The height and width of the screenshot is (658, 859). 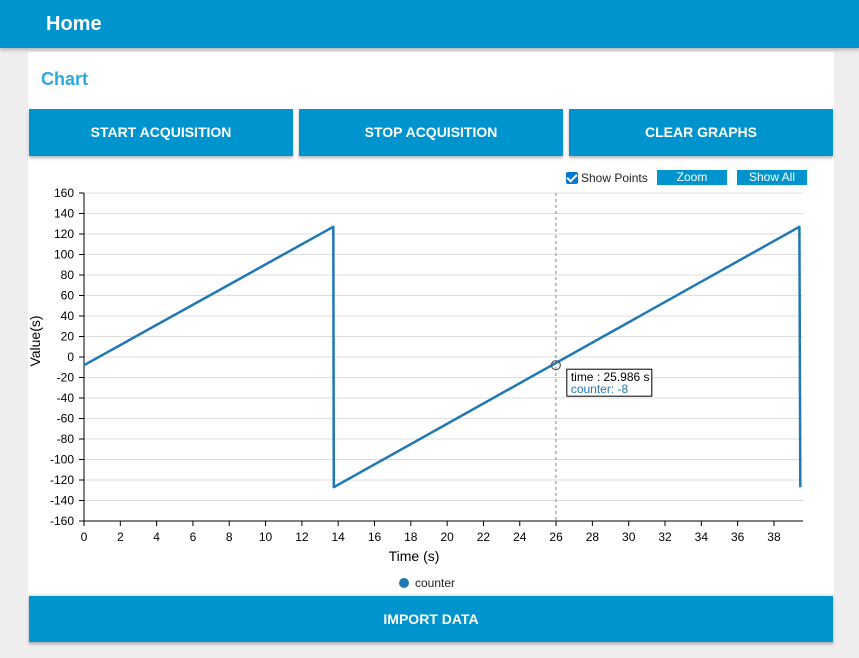 I want to click on x-tick-label: 36, so click(x=738, y=537).